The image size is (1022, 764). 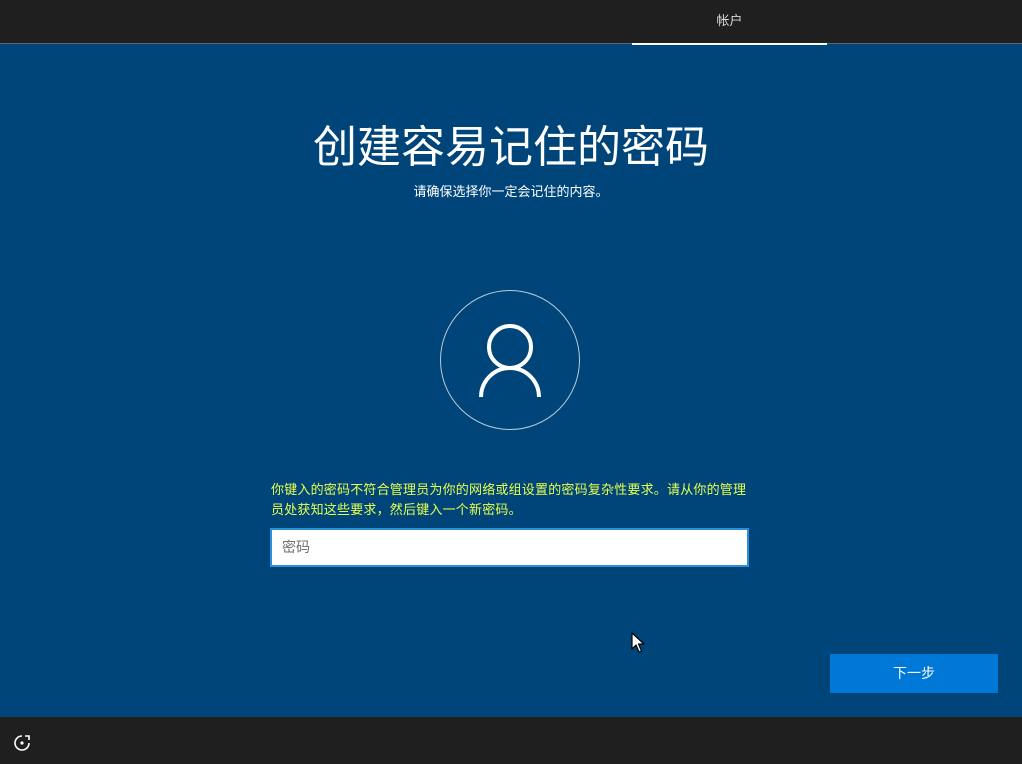 I want to click on avatar, so click(x=510, y=360).